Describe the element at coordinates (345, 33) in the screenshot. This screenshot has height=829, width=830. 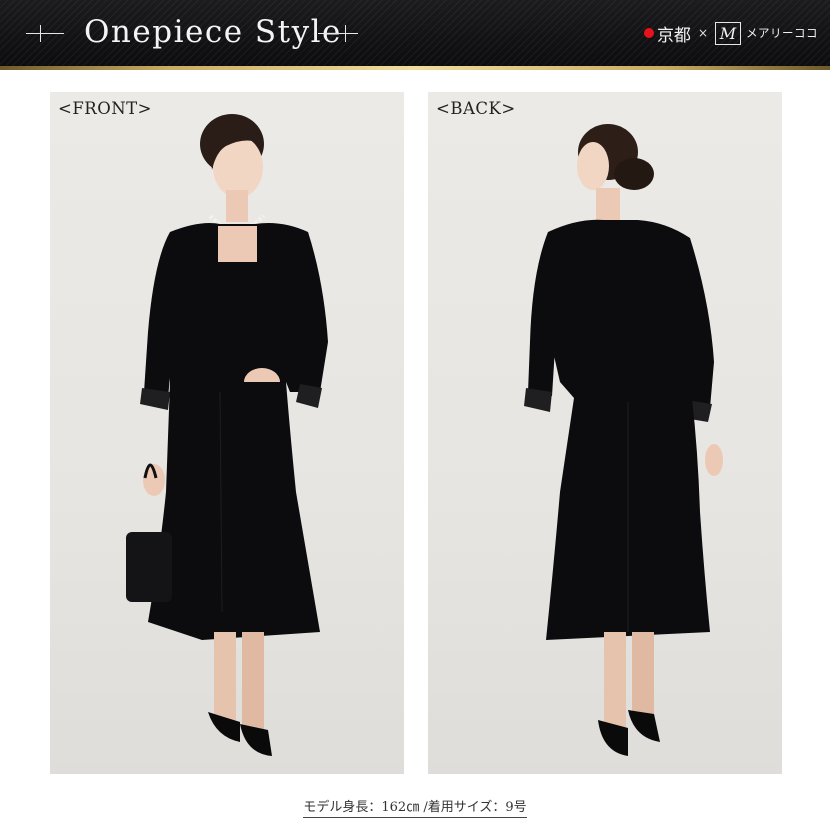
I see `title-ornament-right-tick` at that location.